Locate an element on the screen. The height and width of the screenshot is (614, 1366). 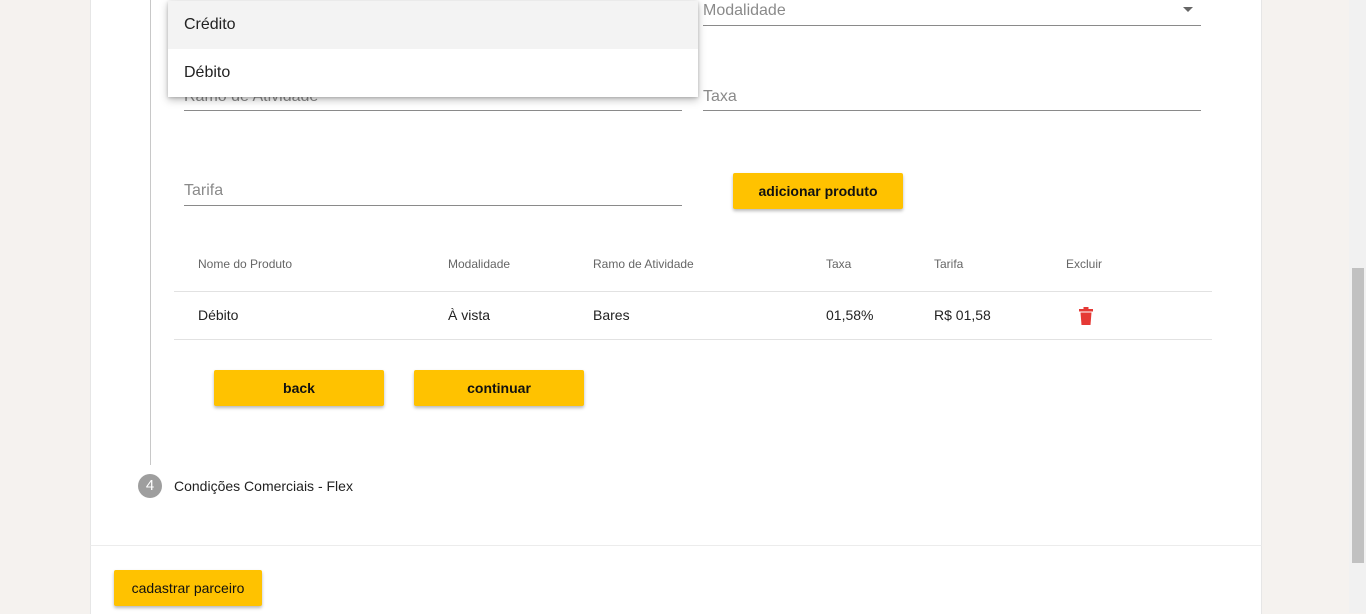
scrollbar-track is located at coordinates (1357, 306).